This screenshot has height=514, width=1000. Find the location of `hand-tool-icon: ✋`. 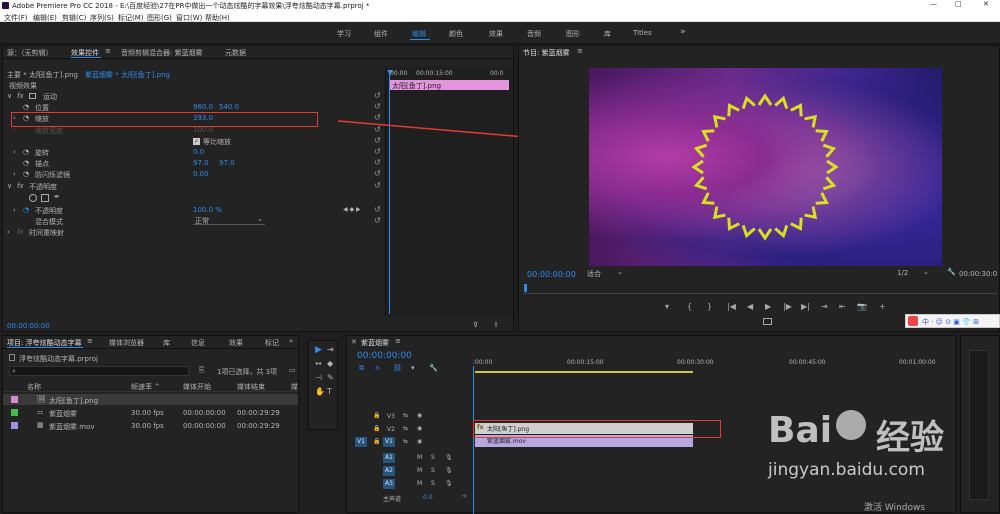

hand-tool-icon: ✋ is located at coordinates (320, 391).